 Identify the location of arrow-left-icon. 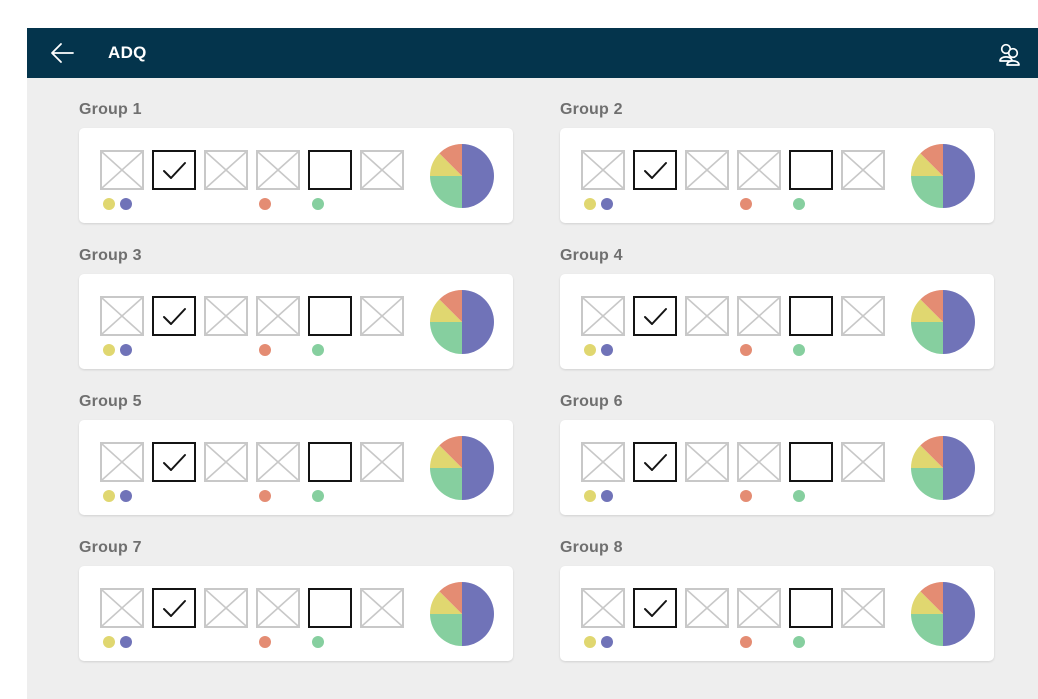
(62, 53).